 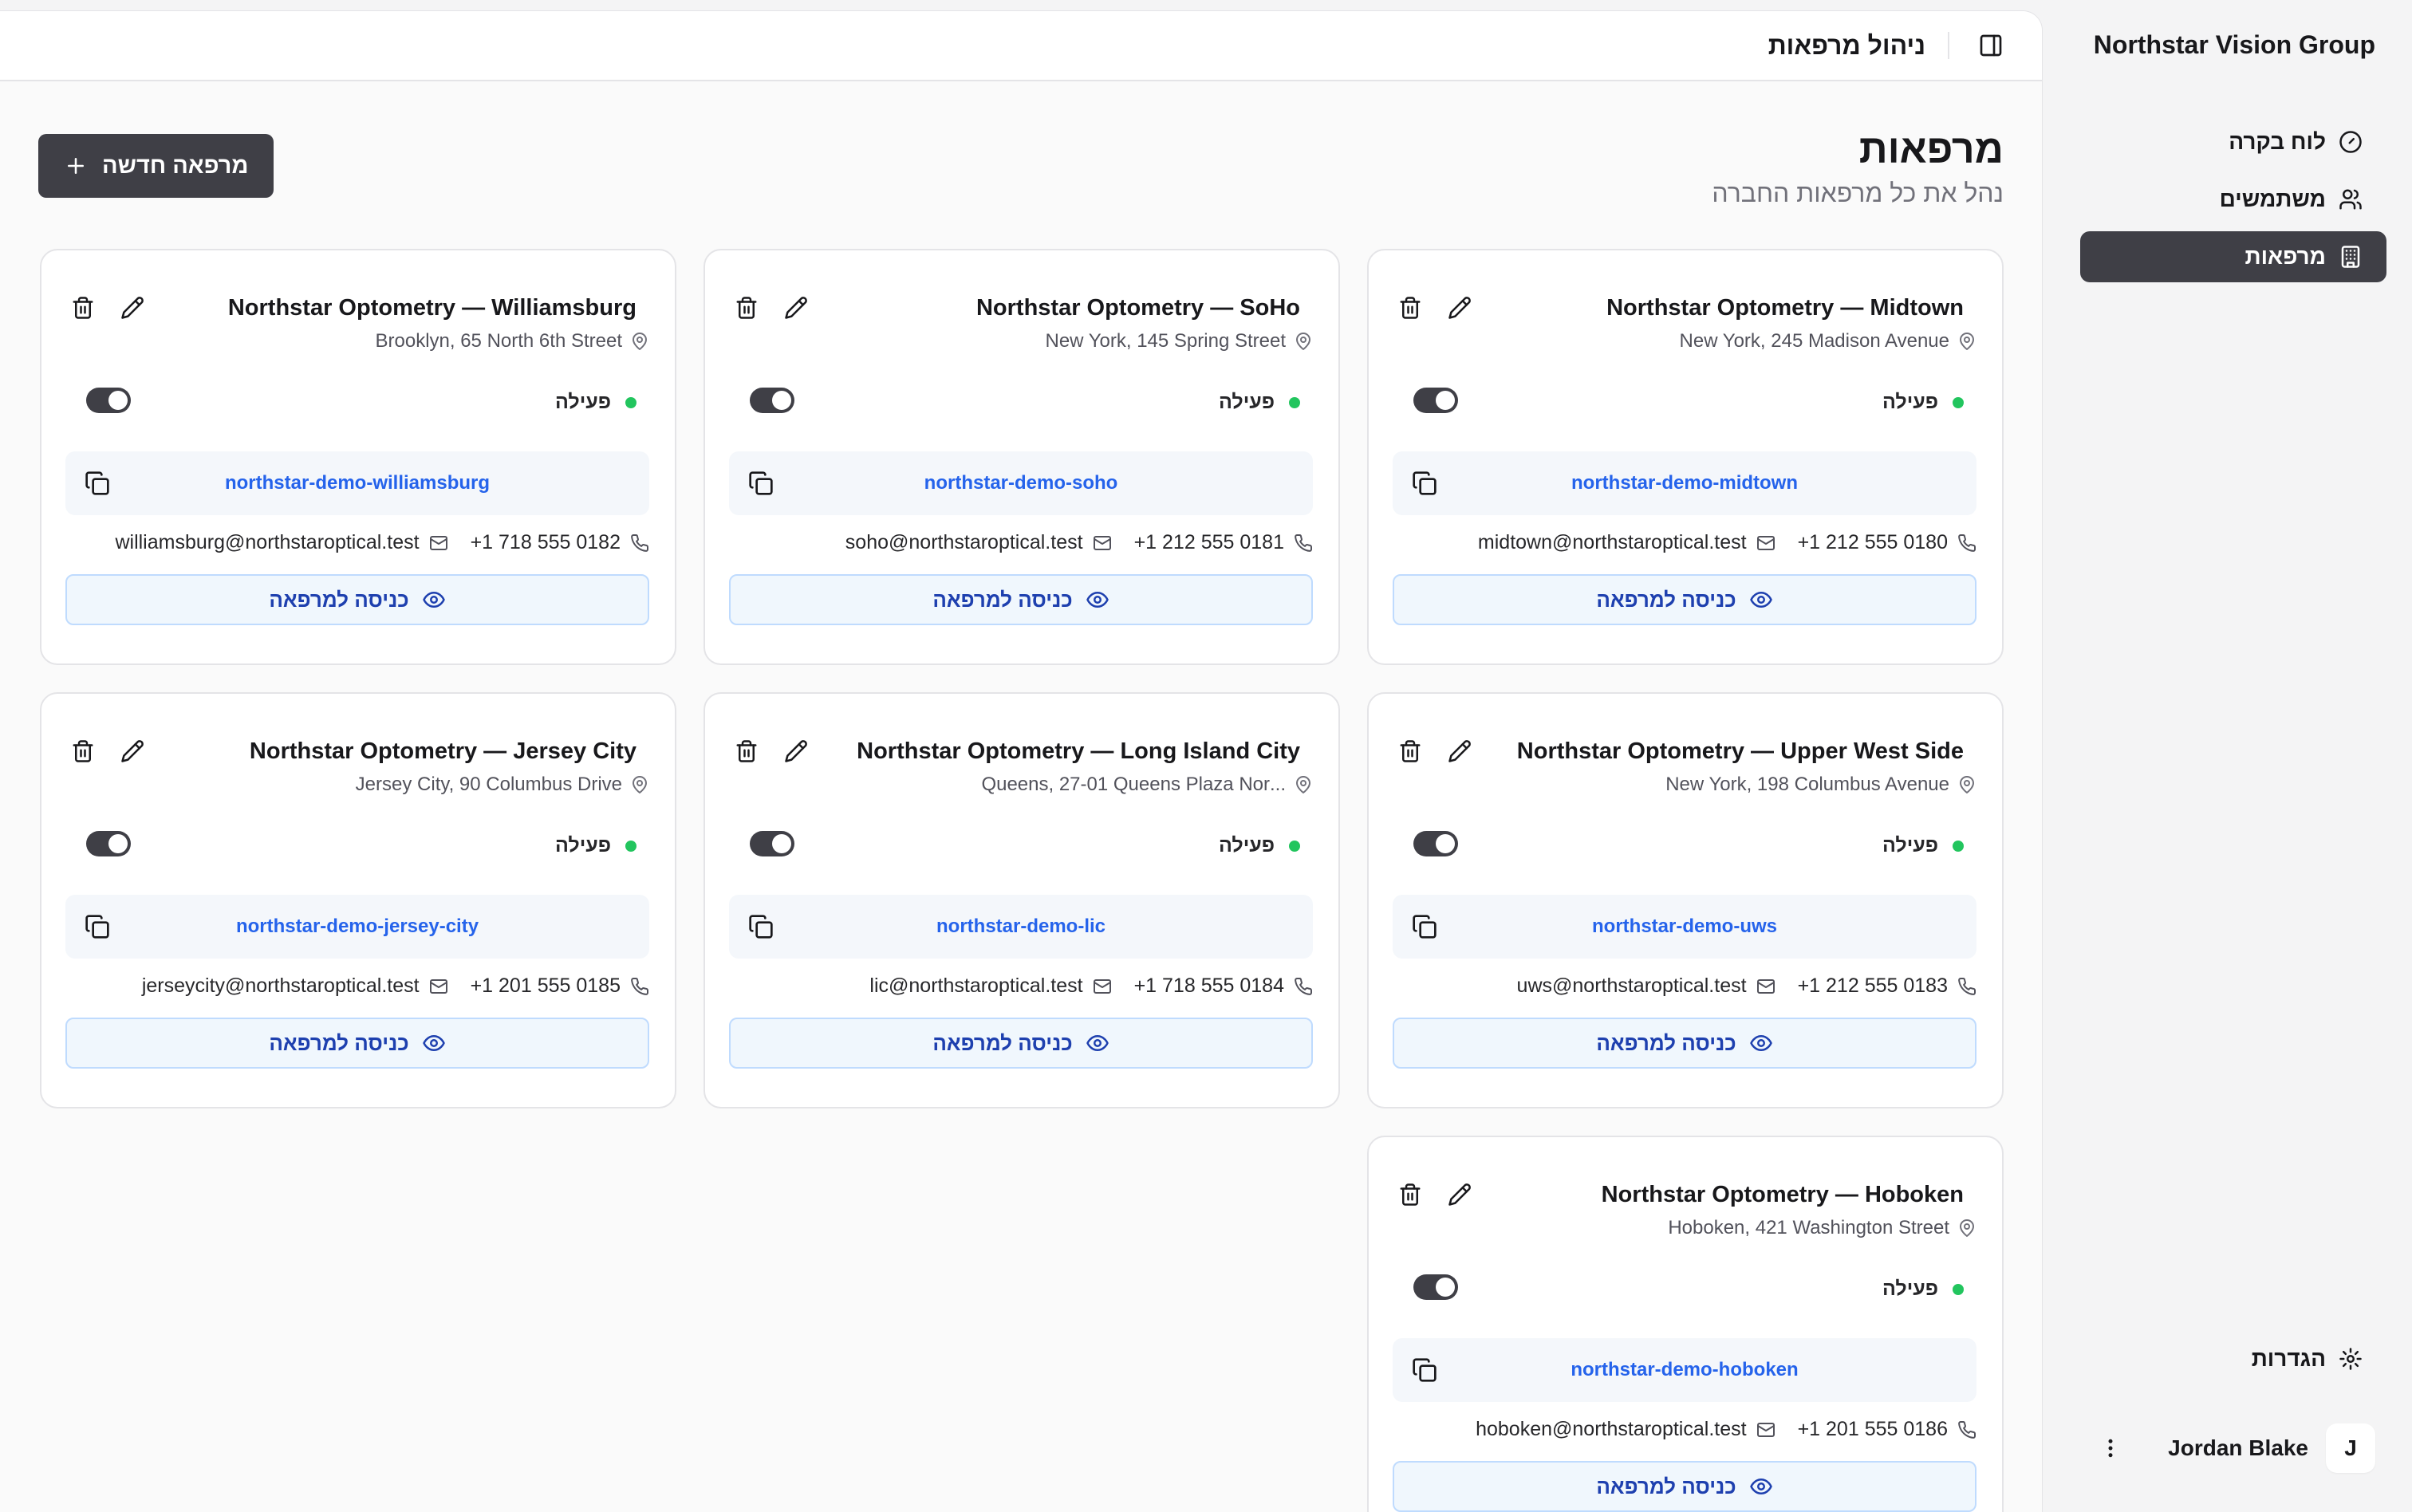 What do you see at coordinates (1814, 341) in the screenshot?
I see `address-text: New York, 245 Madison Avenue` at bounding box center [1814, 341].